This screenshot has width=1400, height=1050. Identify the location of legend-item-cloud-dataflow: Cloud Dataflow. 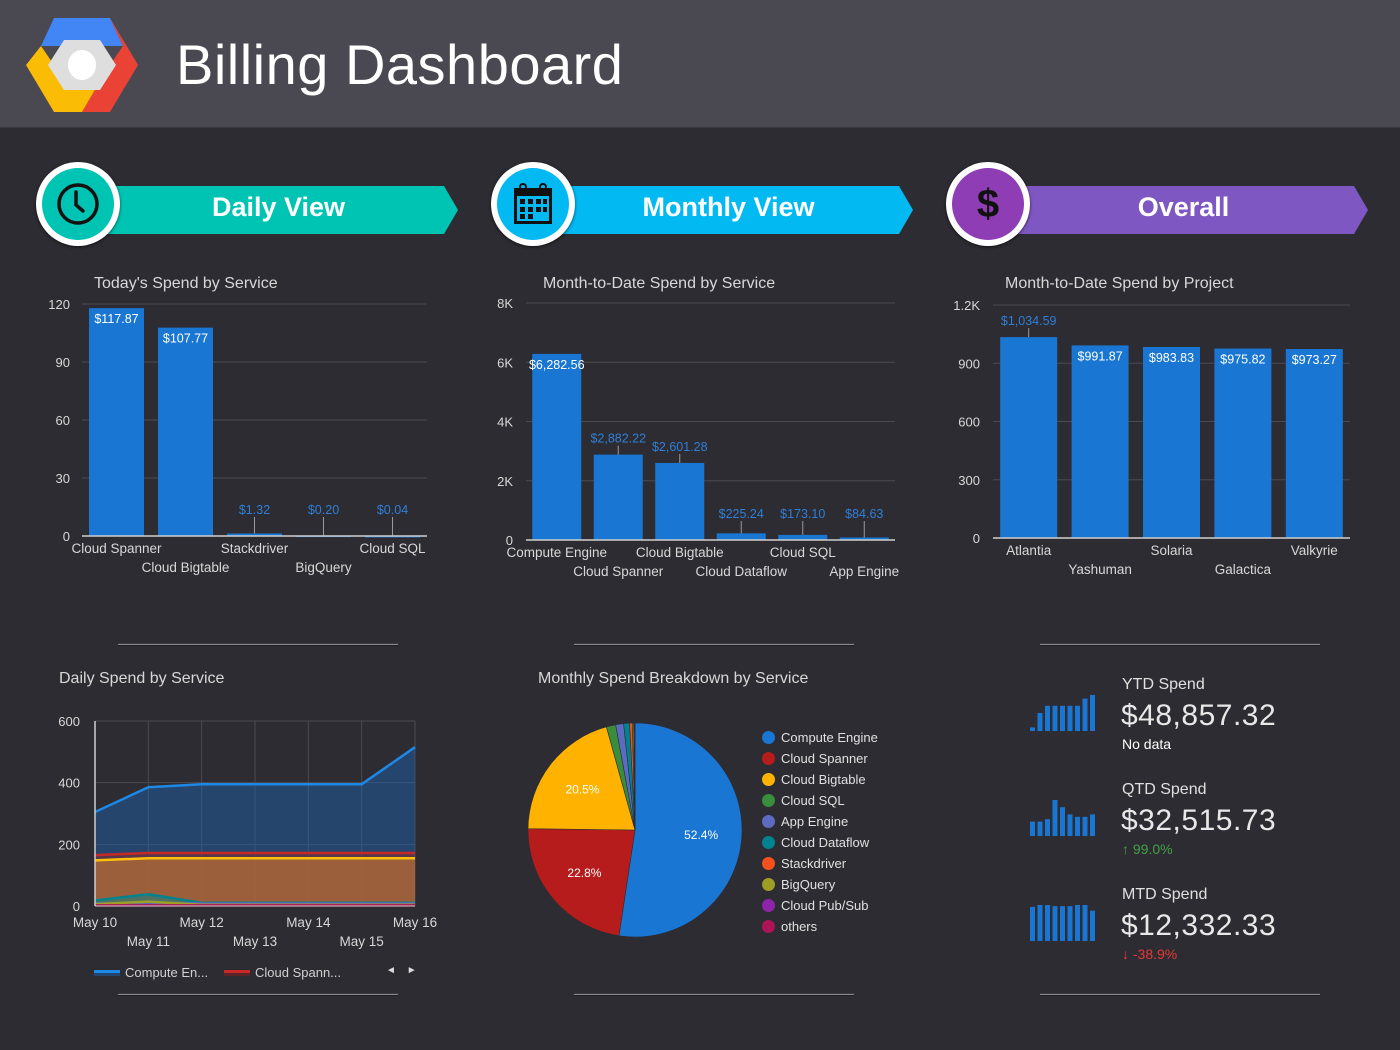
(820, 842).